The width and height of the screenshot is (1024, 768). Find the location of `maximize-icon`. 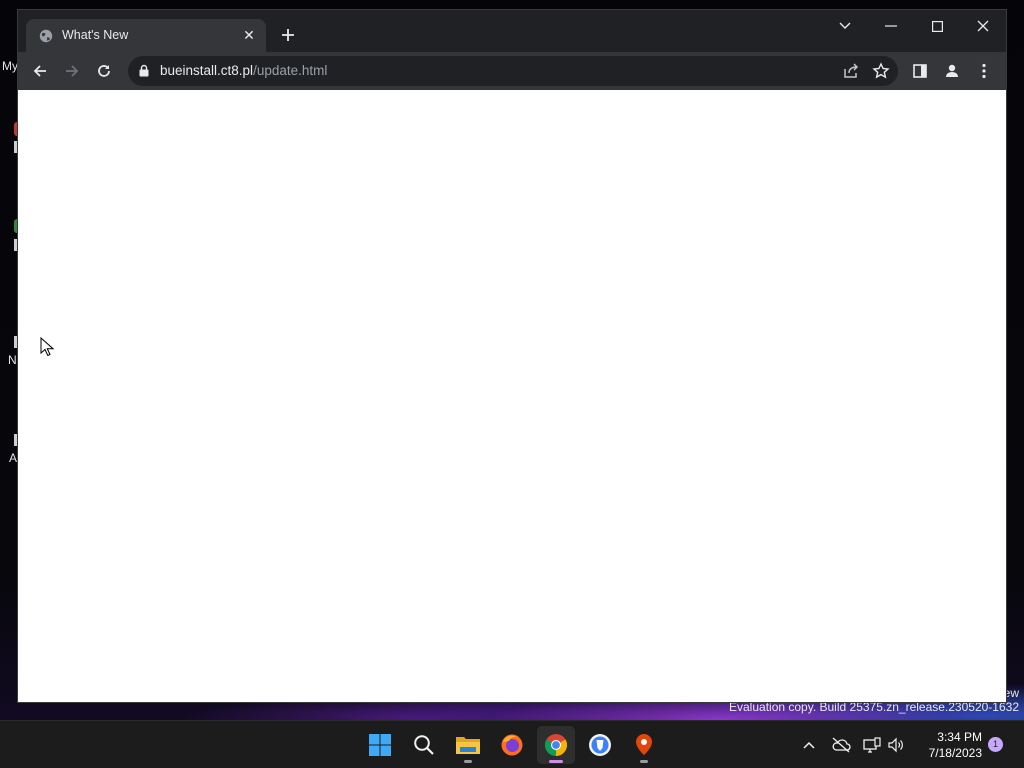

maximize-icon is located at coordinates (937, 26).